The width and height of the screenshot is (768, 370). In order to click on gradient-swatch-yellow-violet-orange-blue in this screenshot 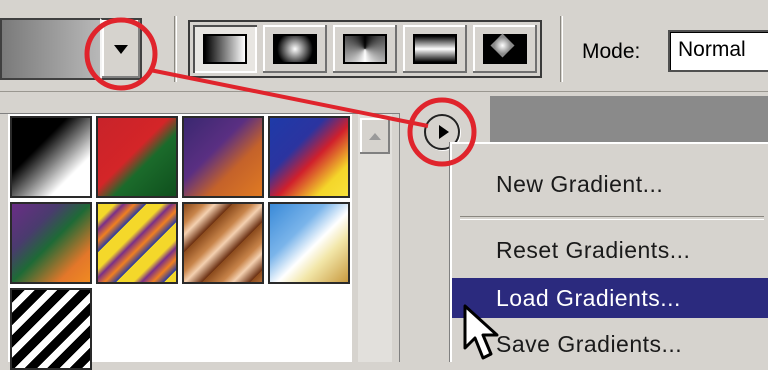, I will do `click(137, 243)`.